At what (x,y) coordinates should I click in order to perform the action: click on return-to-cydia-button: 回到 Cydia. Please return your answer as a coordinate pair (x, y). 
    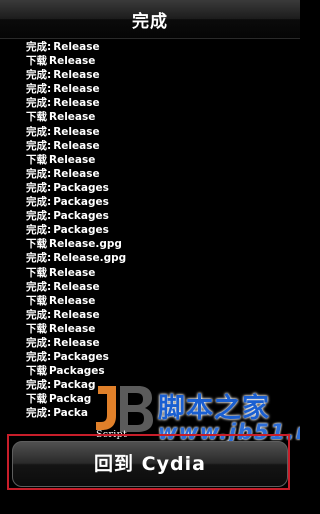
    Looking at the image, I should click on (150, 464).